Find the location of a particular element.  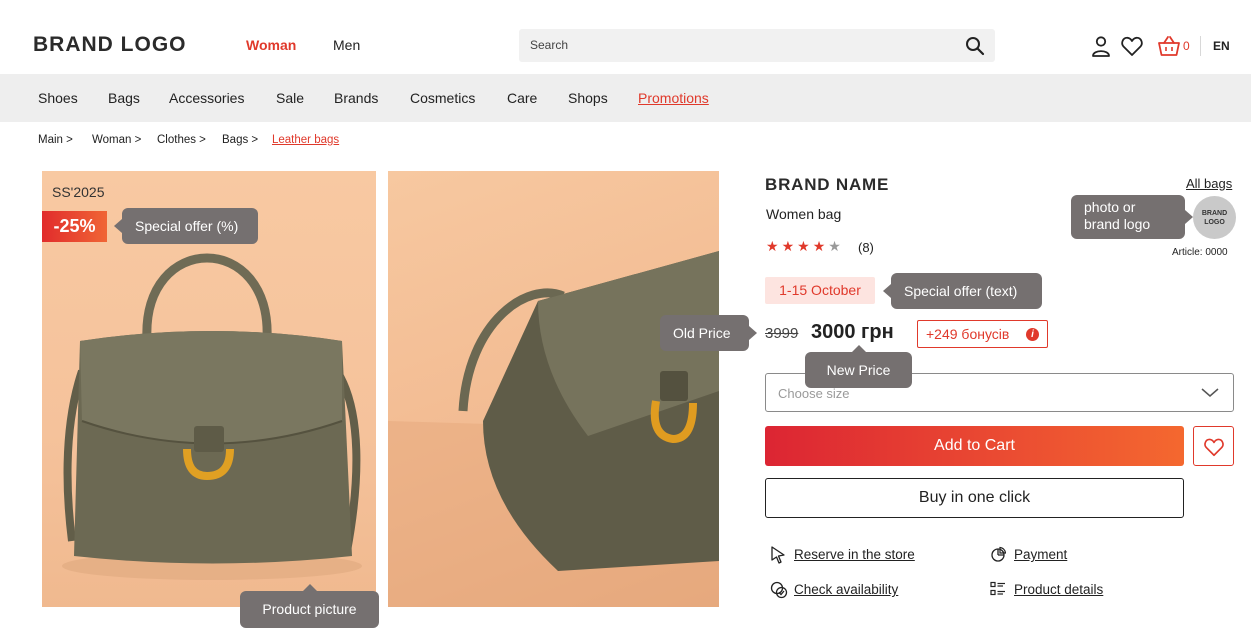

size-placeholder: Choose size is located at coordinates (814, 393).